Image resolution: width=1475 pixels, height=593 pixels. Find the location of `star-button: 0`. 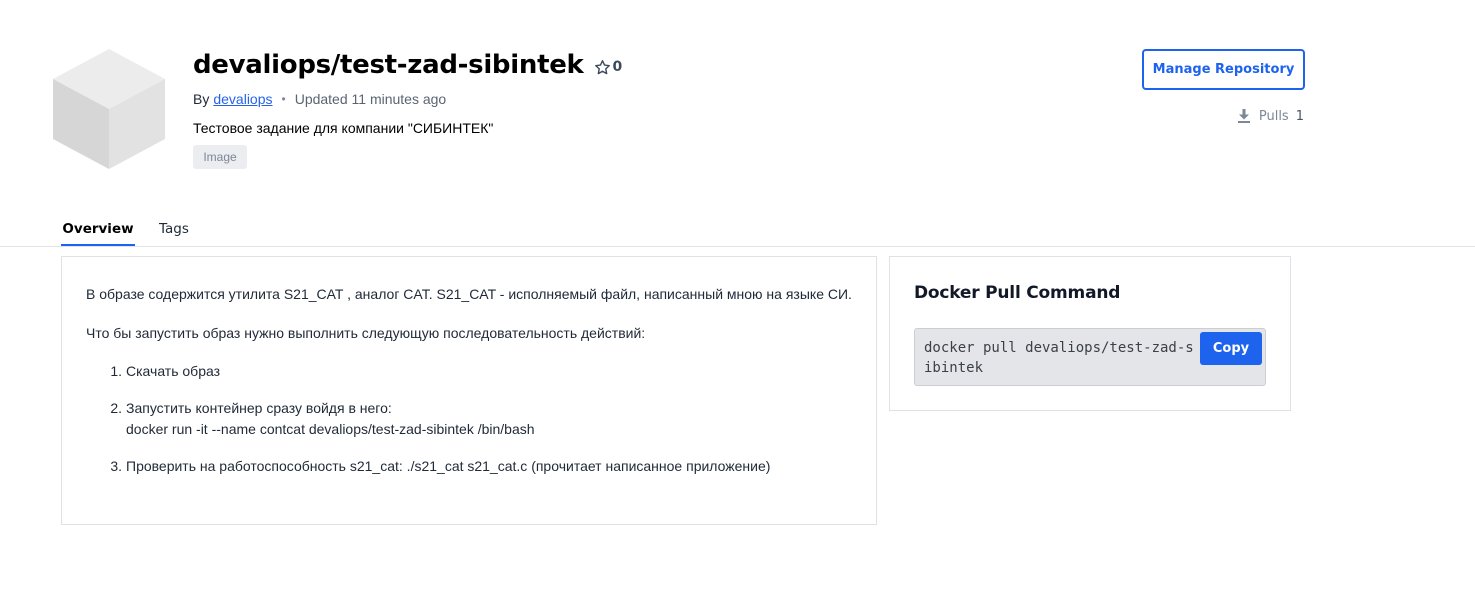

star-button: 0 is located at coordinates (608, 67).